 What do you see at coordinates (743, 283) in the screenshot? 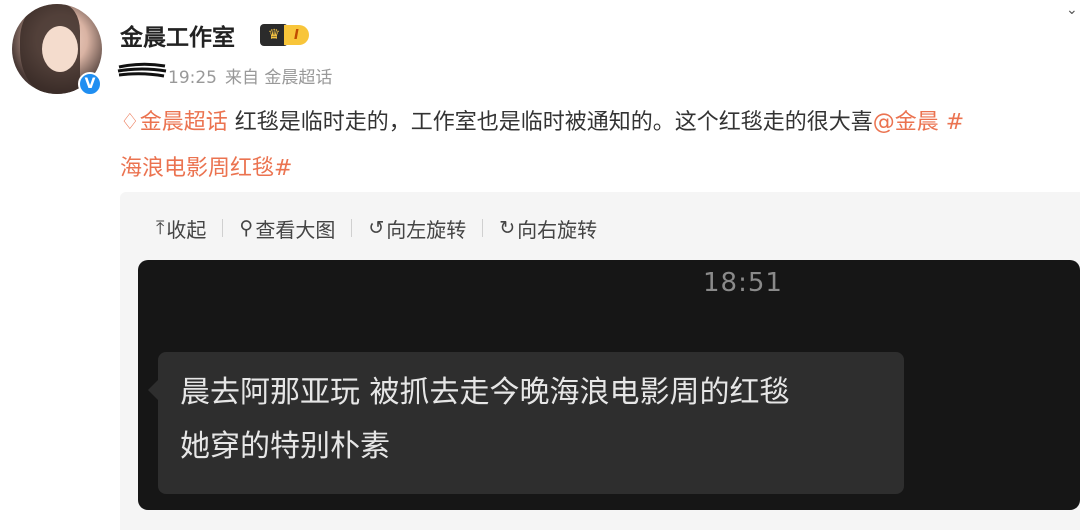
I see `screenshot-time: 18:51` at bounding box center [743, 283].